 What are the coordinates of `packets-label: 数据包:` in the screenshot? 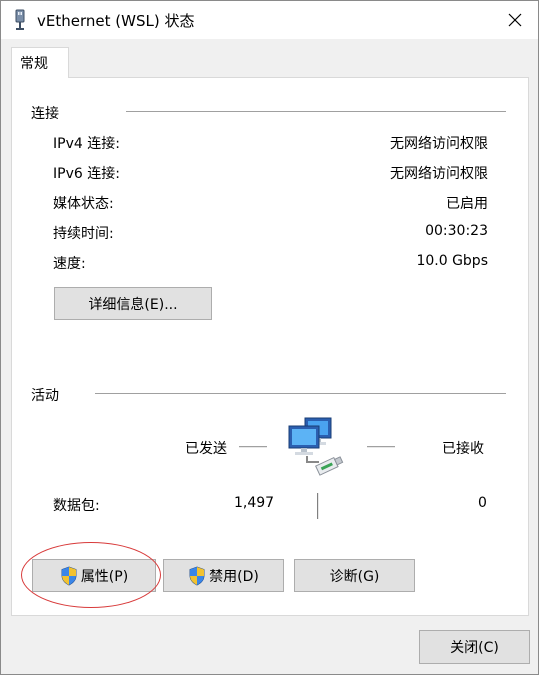 It's located at (76, 506).